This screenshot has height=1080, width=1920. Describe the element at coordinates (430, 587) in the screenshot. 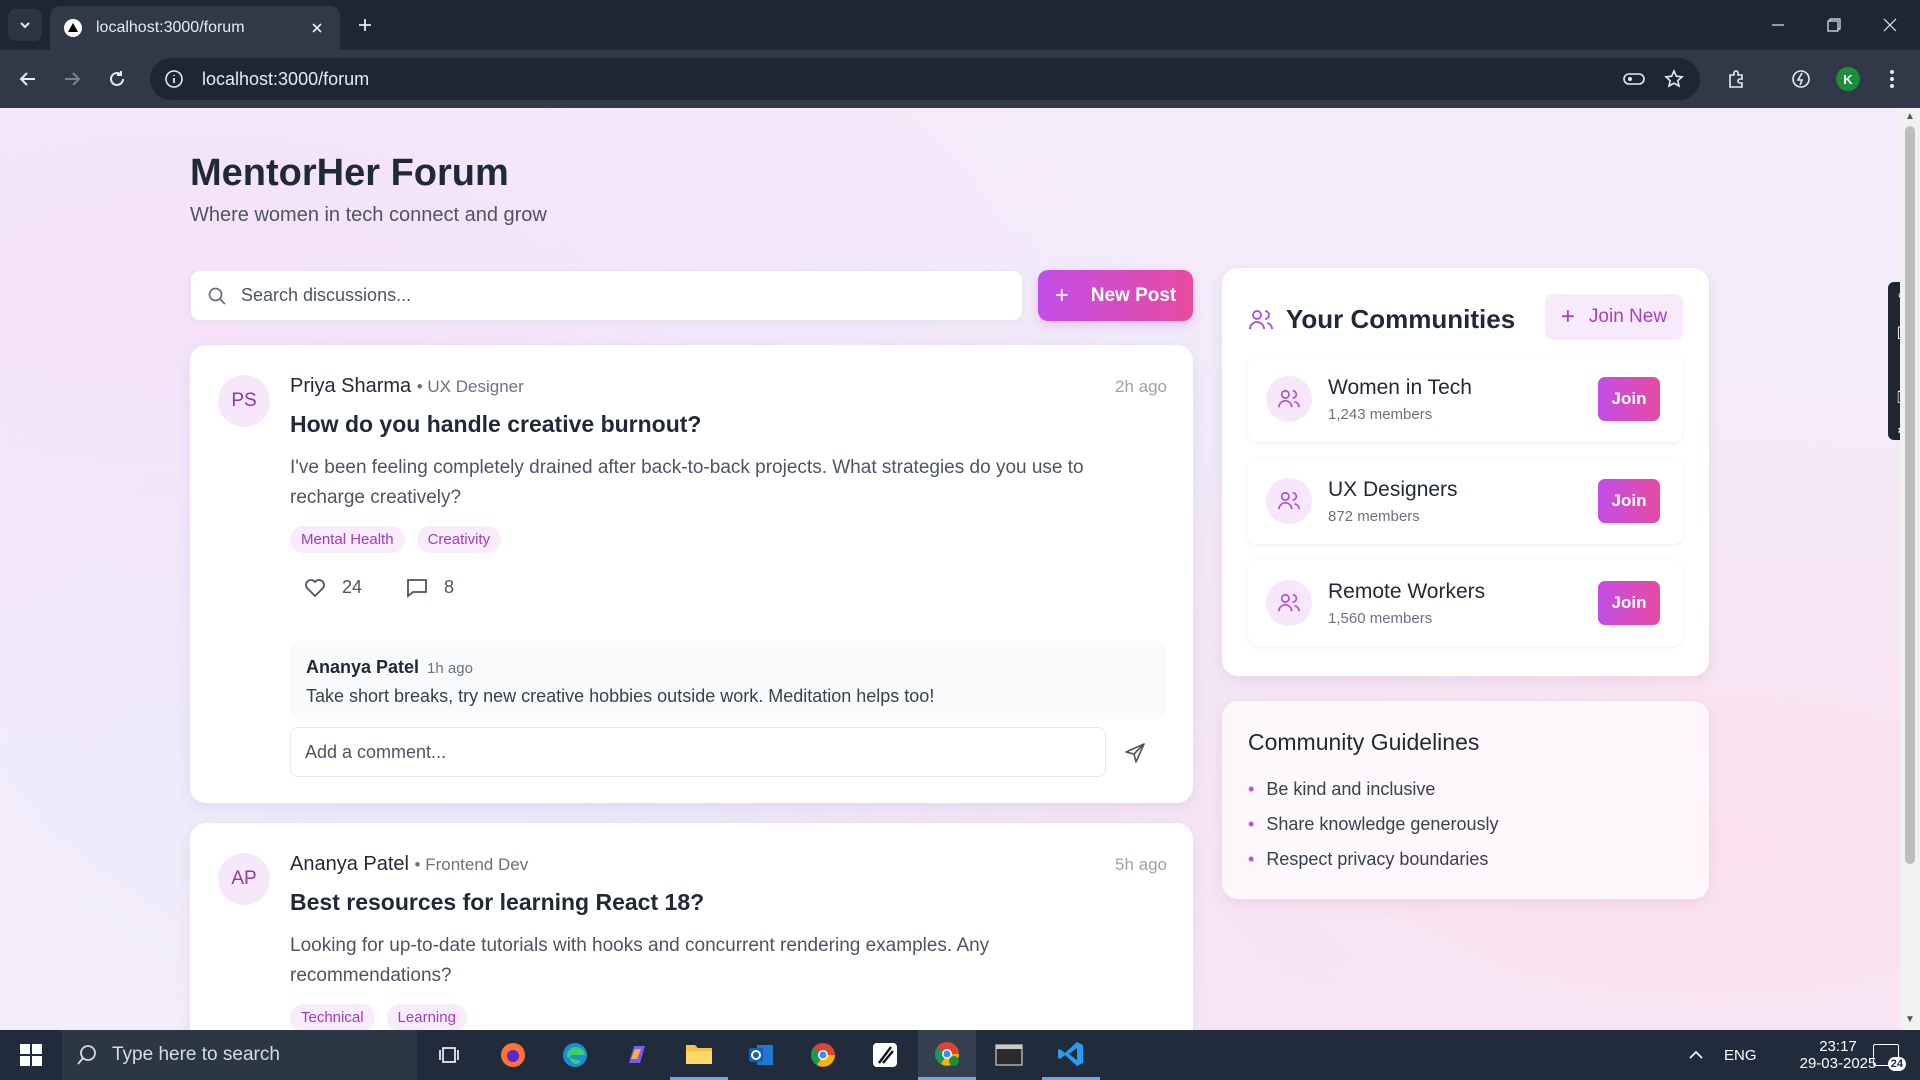

I see `comment-count-button: 8` at that location.